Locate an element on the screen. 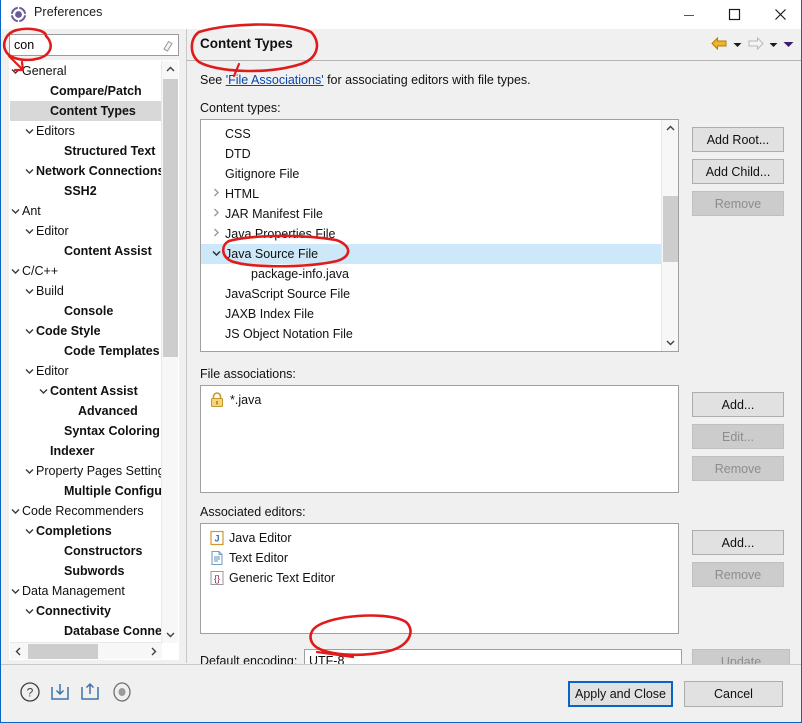  sidebar-item-code-templates: Code Templates is located at coordinates (86, 351).